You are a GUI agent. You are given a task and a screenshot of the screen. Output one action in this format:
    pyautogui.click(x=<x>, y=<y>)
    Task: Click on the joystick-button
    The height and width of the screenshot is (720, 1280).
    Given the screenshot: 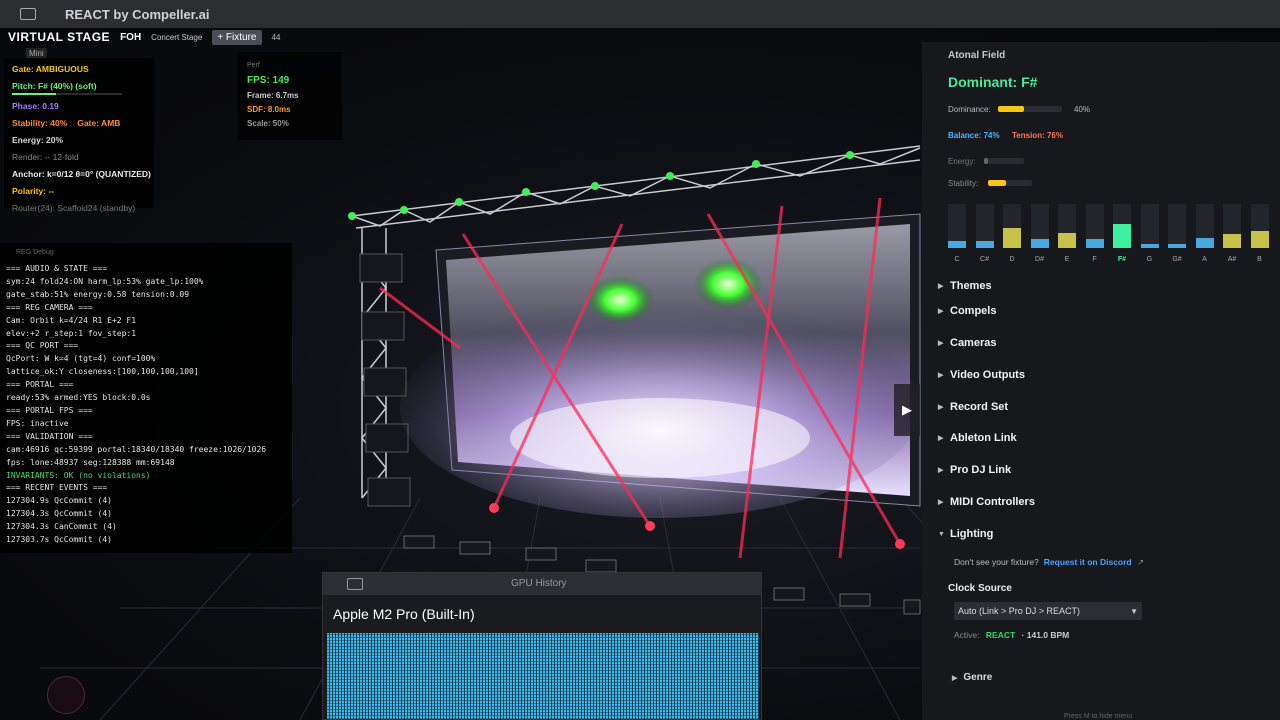 What is the action you would take?
    pyautogui.click(x=66, y=695)
    